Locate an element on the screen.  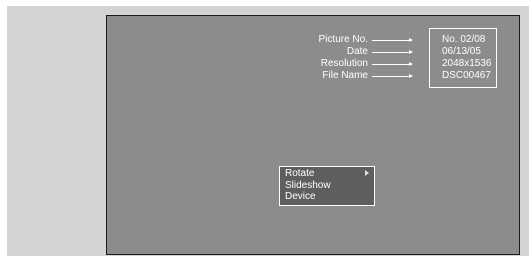
menu-item-device: Device is located at coordinates (329, 197).